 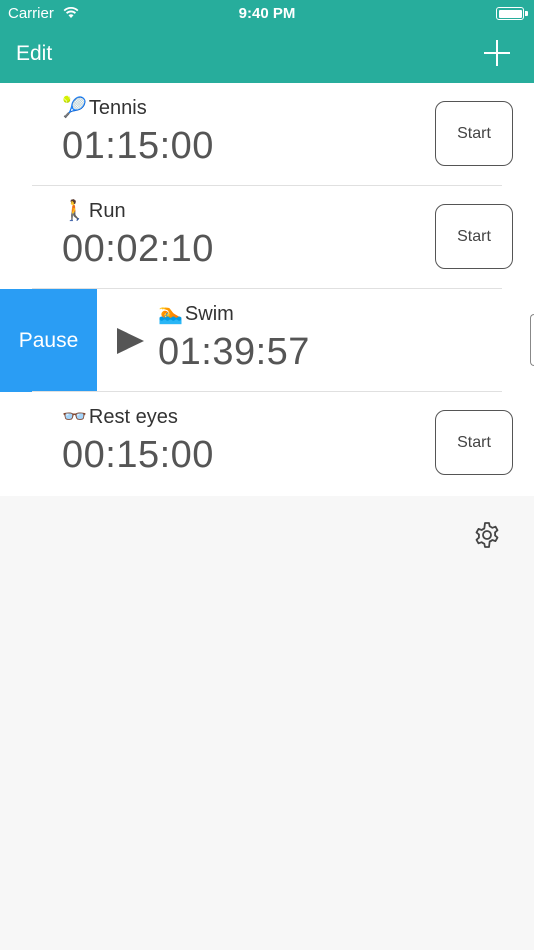 I want to click on plus-icon, so click(x=497, y=53).